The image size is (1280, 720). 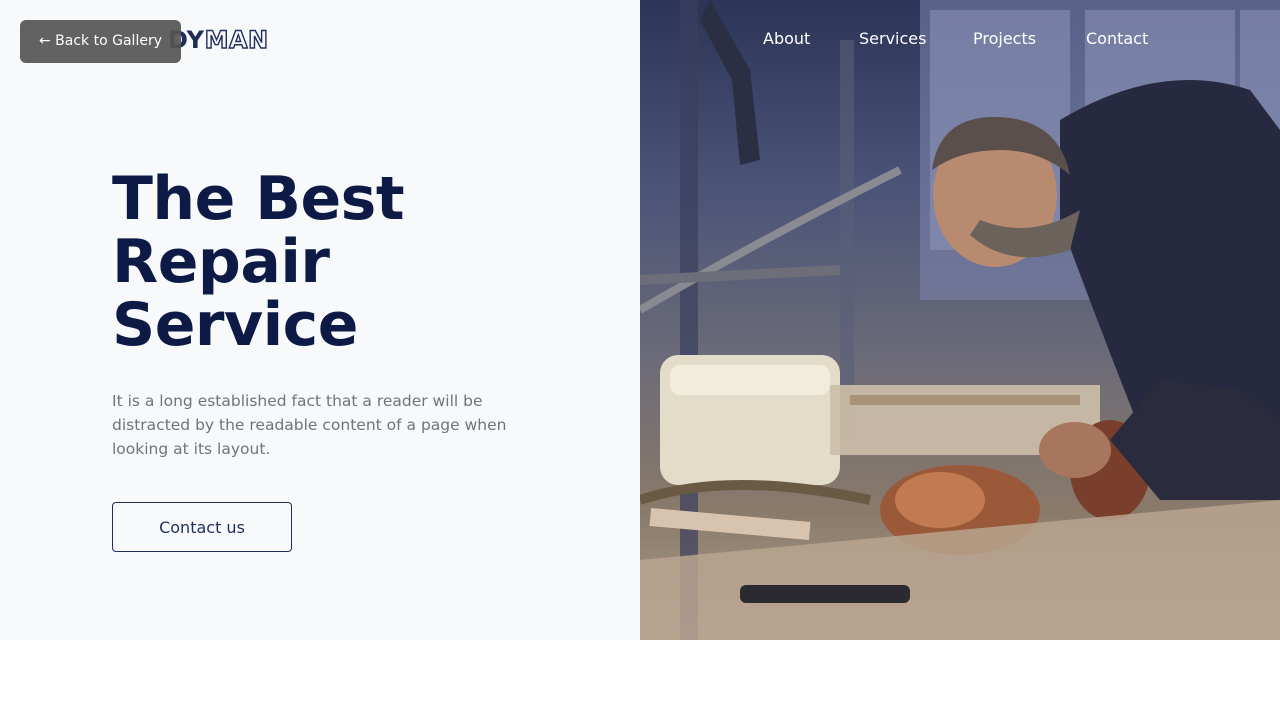 I want to click on headline-line-1: The Best, so click(x=258, y=199).